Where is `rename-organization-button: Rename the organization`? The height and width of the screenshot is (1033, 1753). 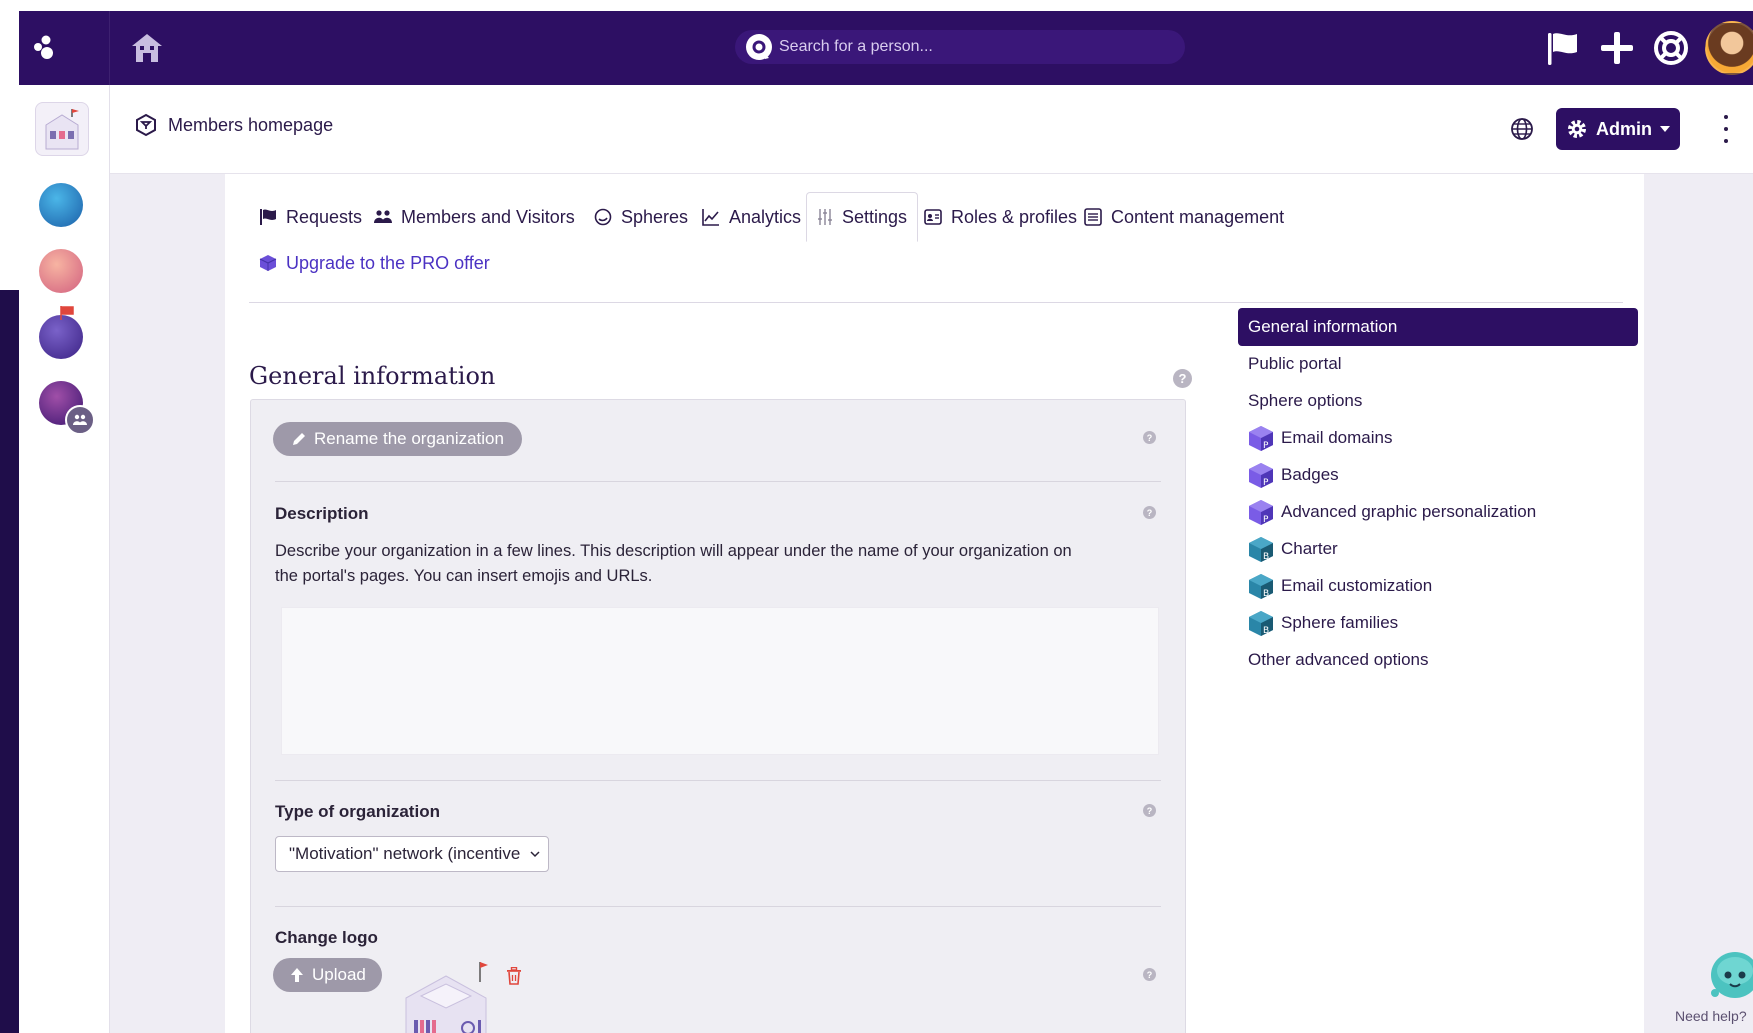 rename-organization-button: Rename the organization is located at coordinates (397, 439).